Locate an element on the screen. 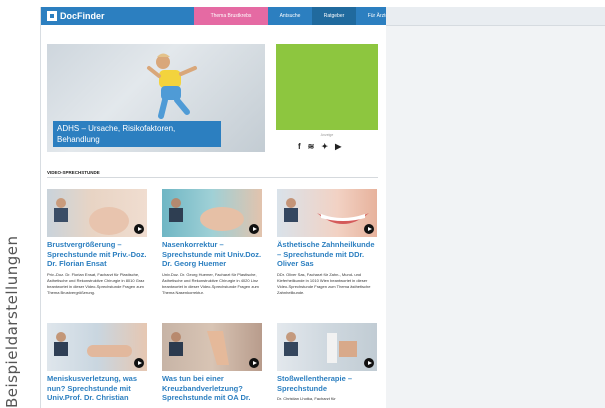  section-divider is located at coordinates (212, 177).